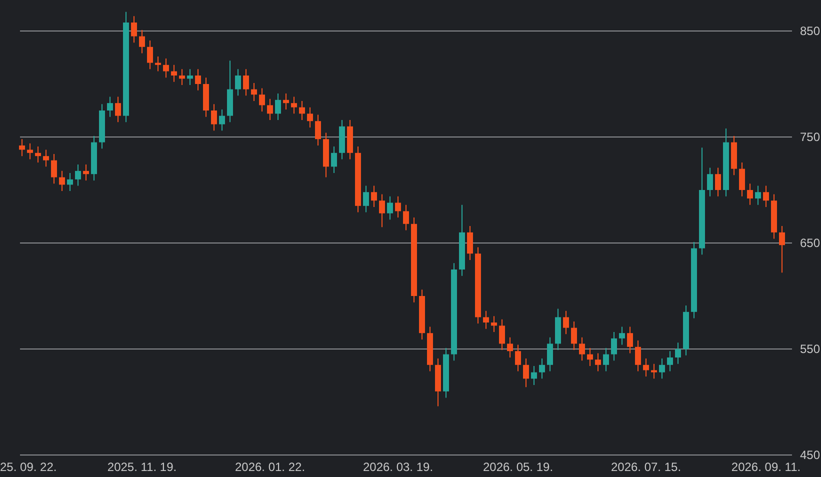 The width and height of the screenshot is (821, 477). What do you see at coordinates (810, 455) in the screenshot?
I see `y-axis-label: 450` at bounding box center [810, 455].